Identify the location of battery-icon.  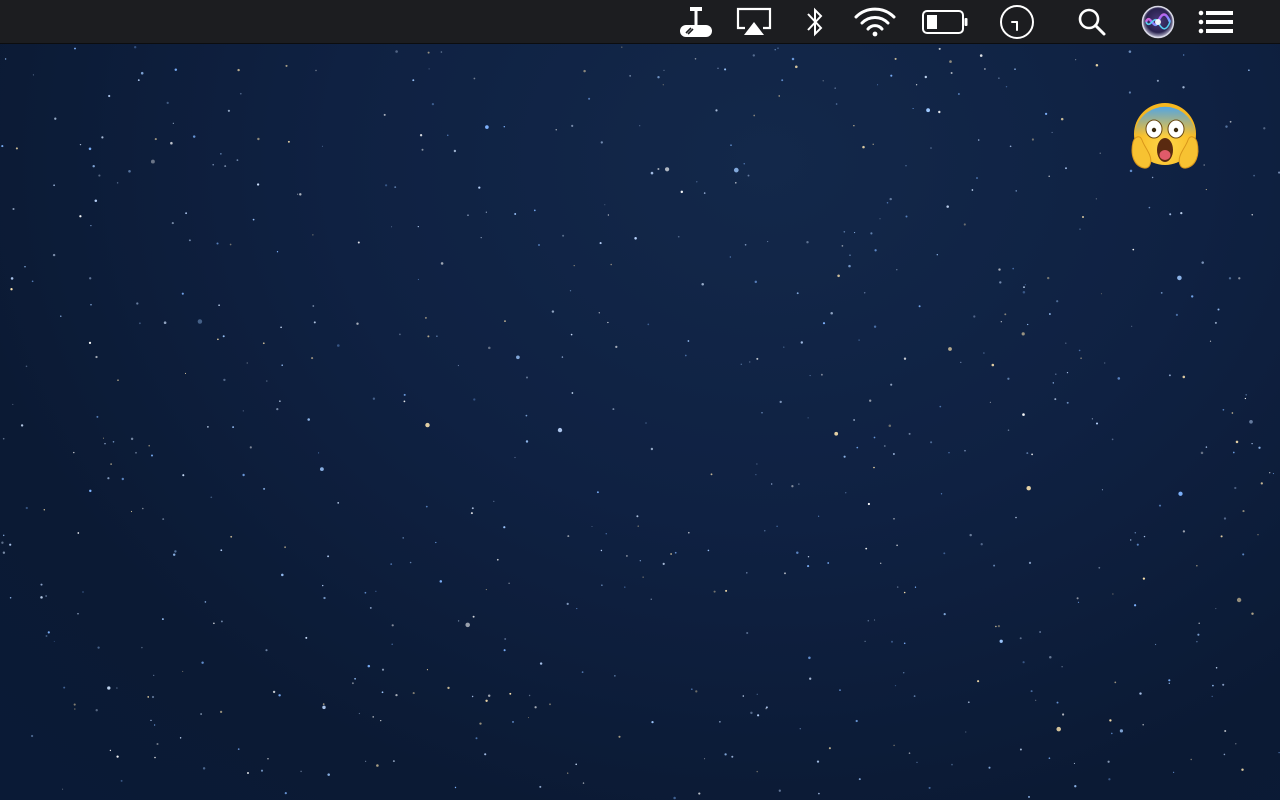
(945, 22).